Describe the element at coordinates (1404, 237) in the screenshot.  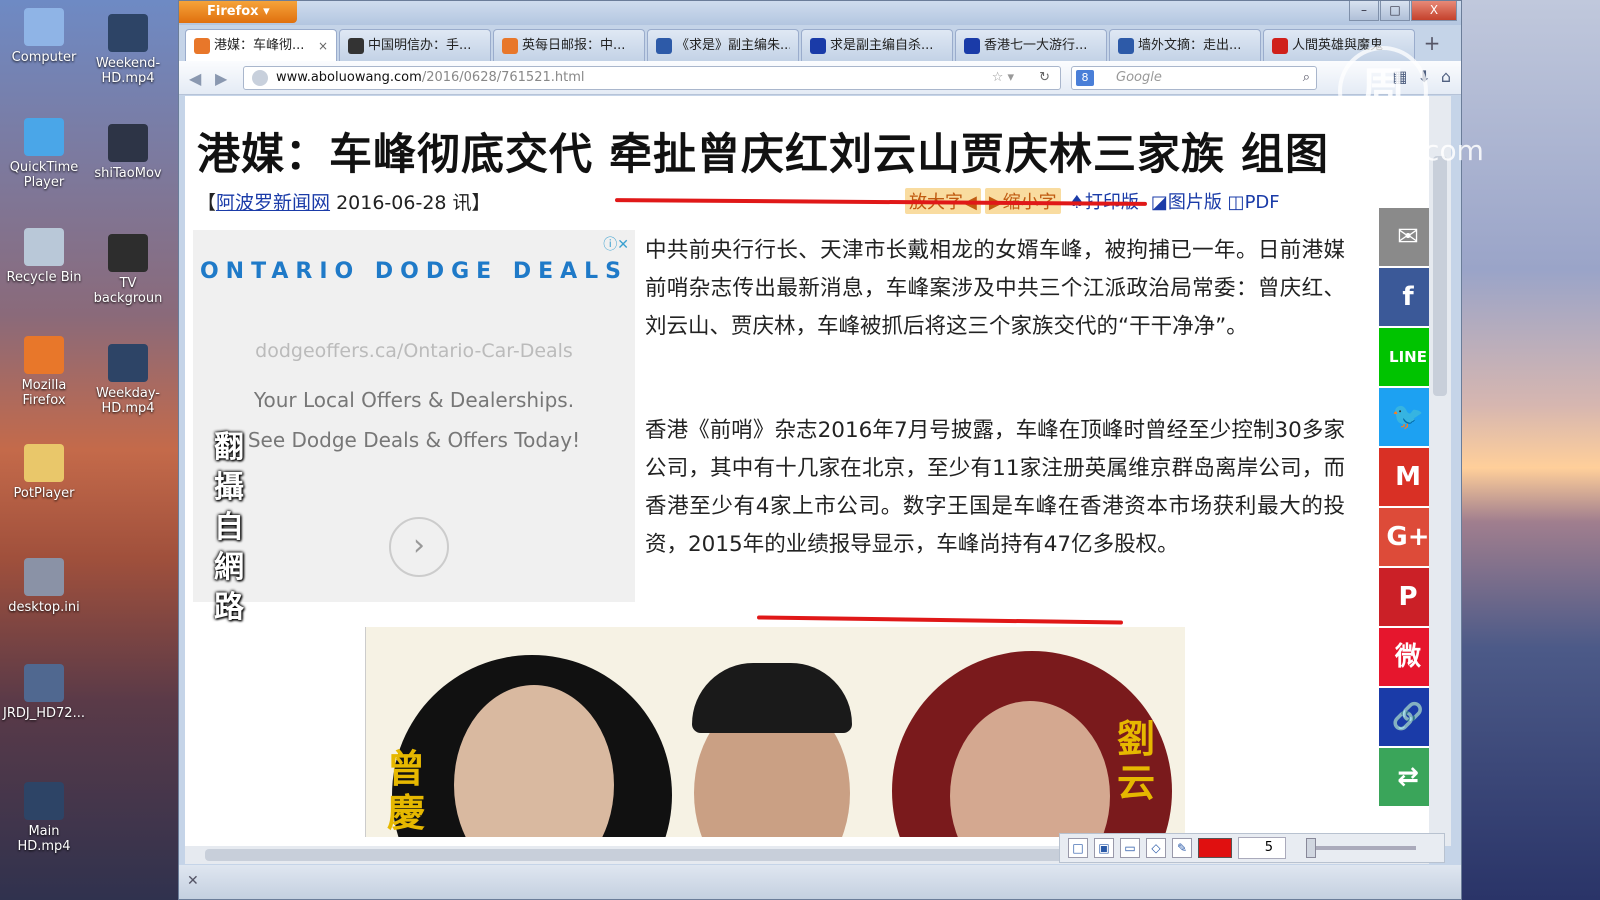
I see `share-email-button: ✉` at that location.